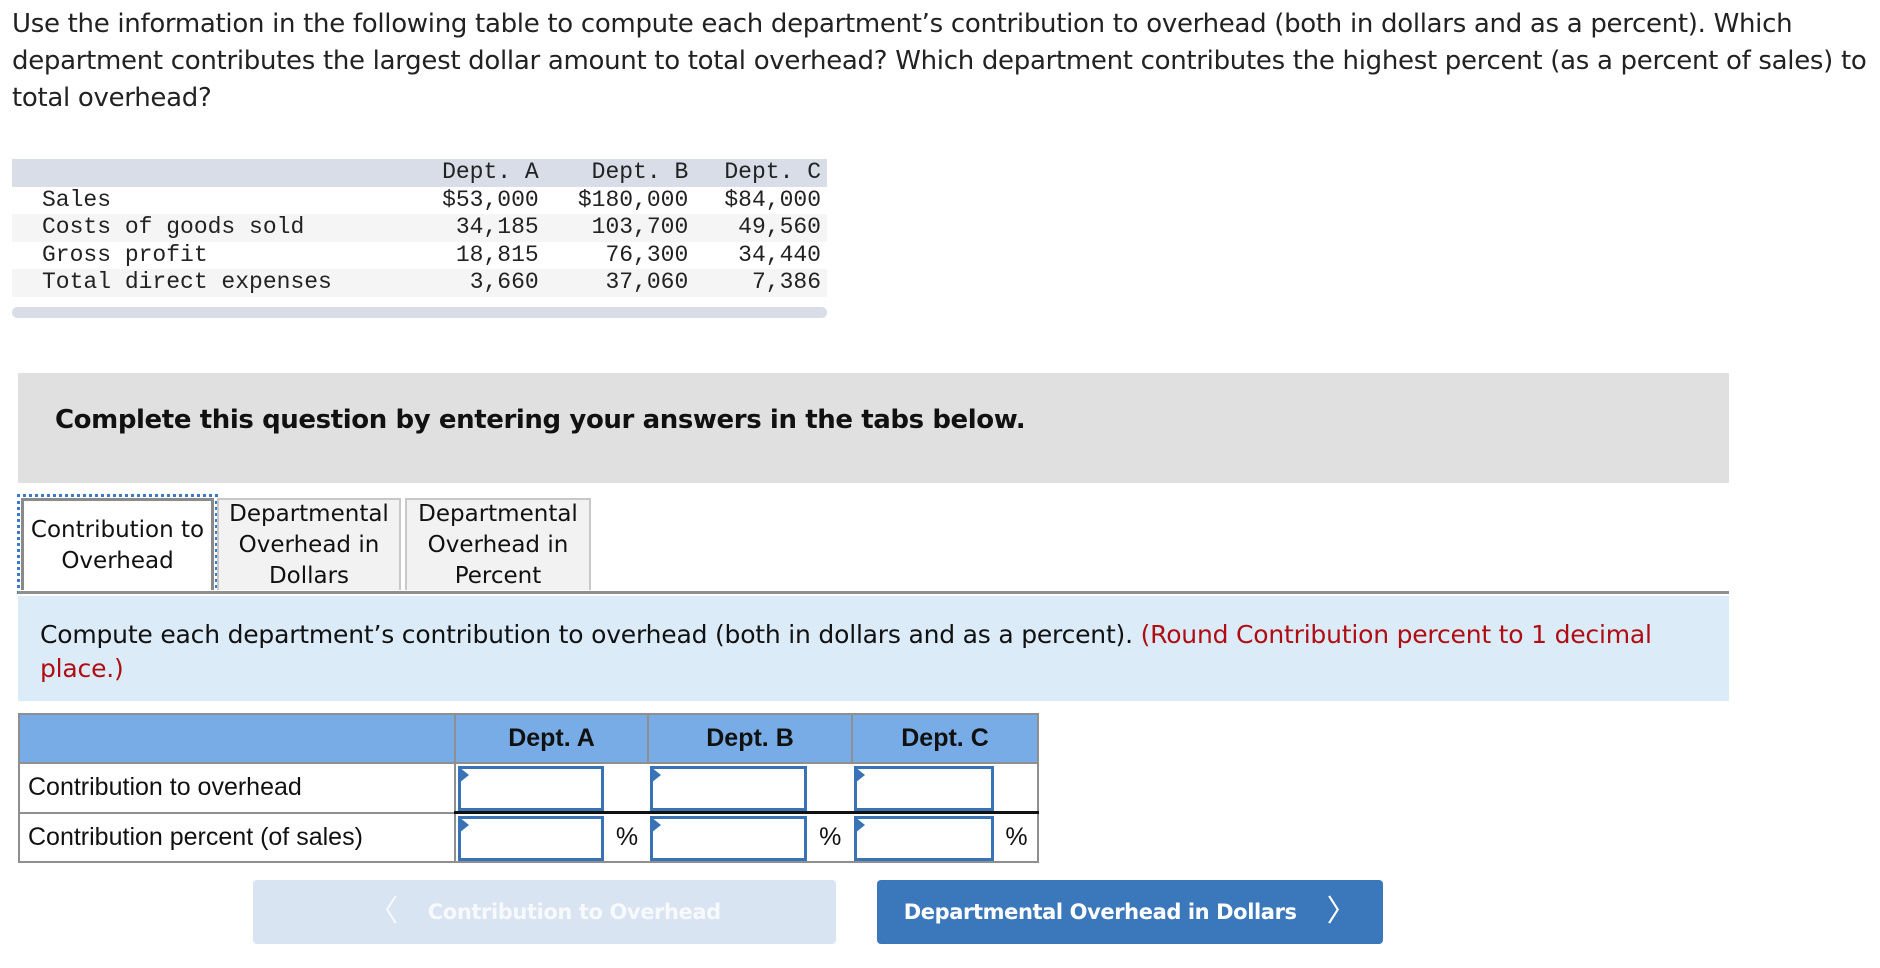 The height and width of the screenshot is (968, 1880). I want to click on given-table-header: Dept. A Dept. B Dept. C, so click(419, 173).